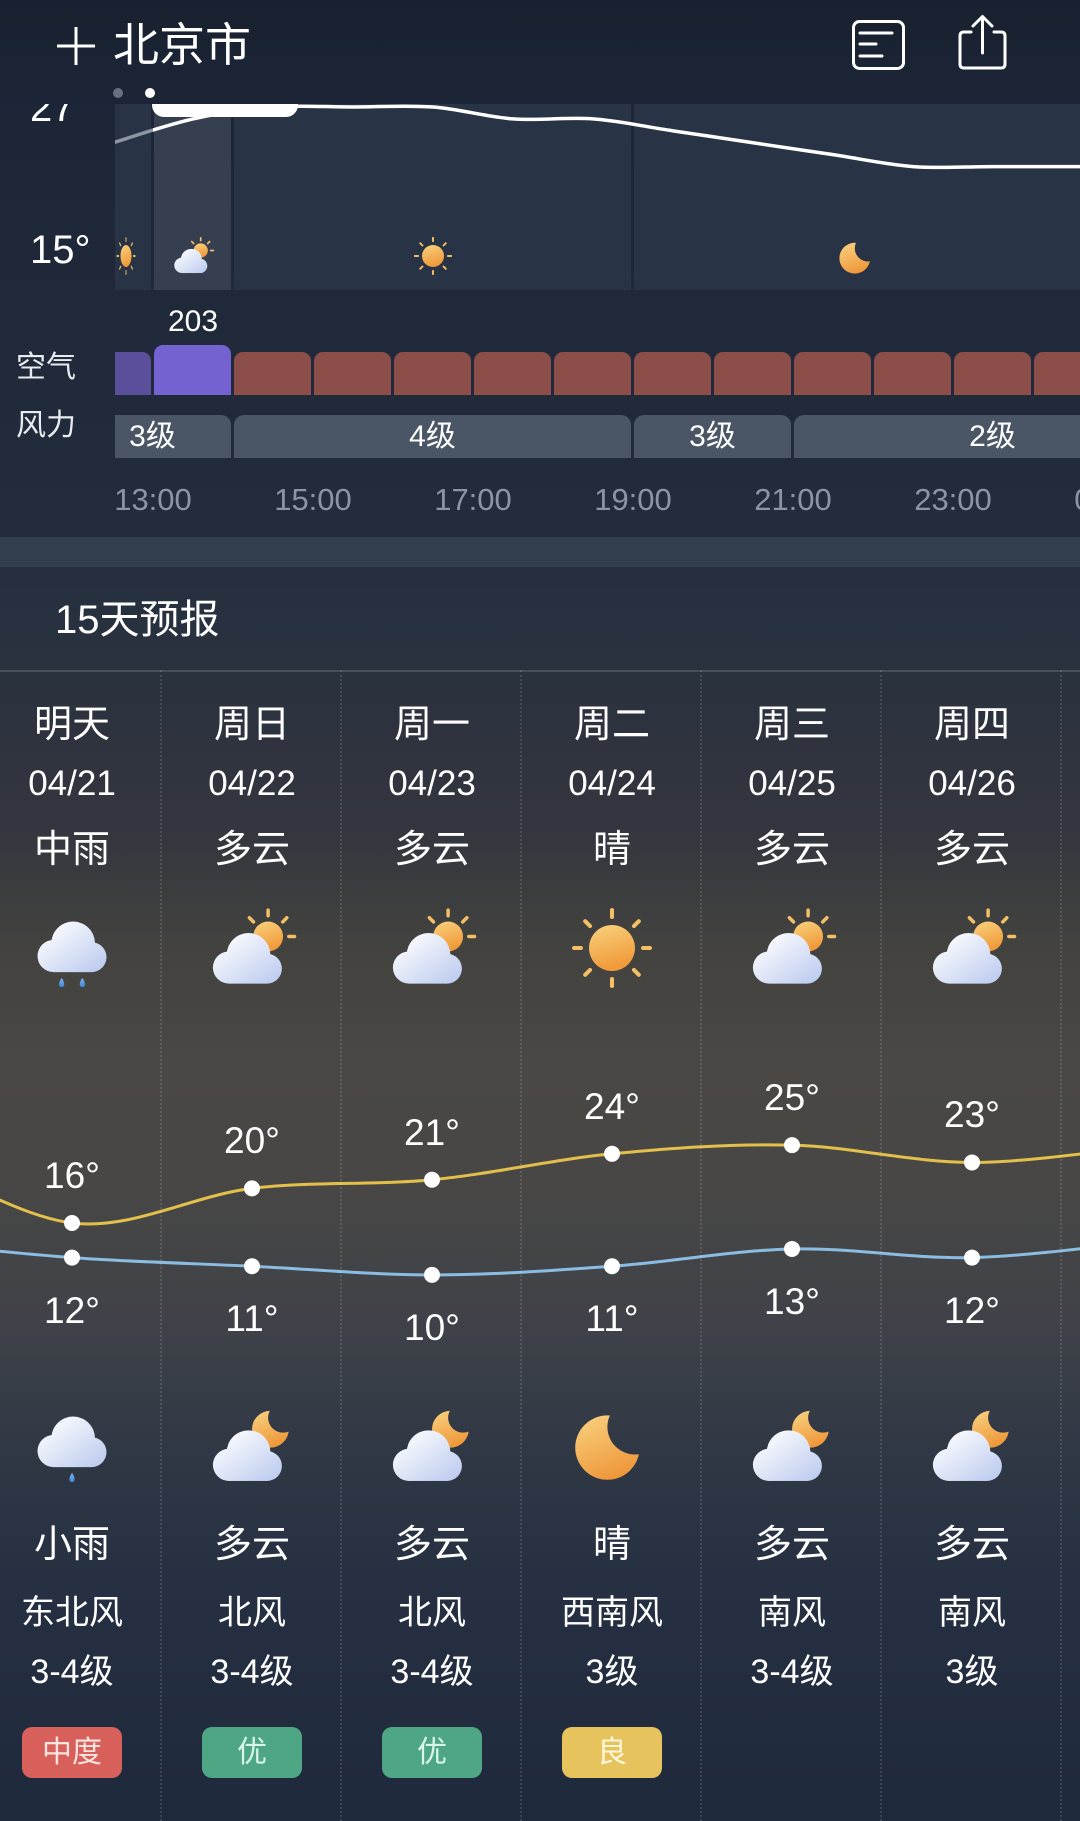 The height and width of the screenshot is (1821, 1080). I want to click on high-temp-label: 20°, so click(252, 1141).